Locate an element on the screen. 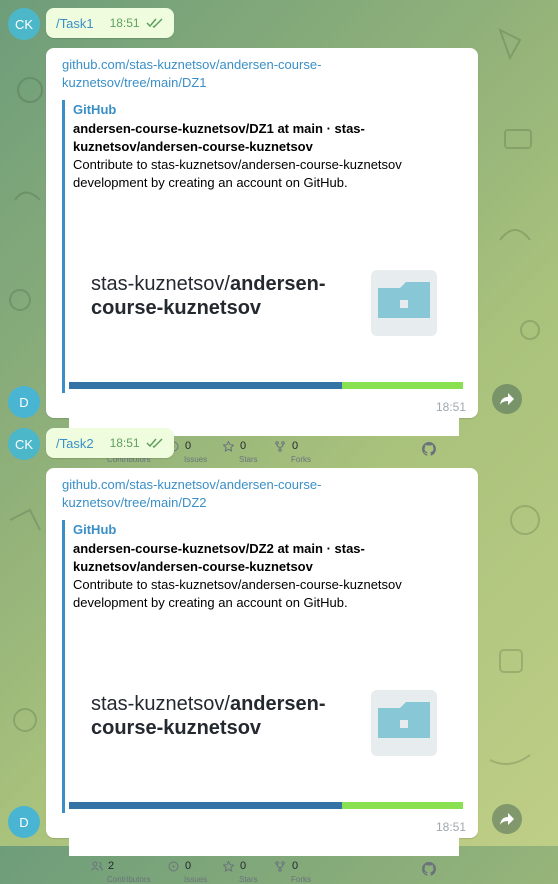  command-message: /Task1 18:51 is located at coordinates (110, 23).